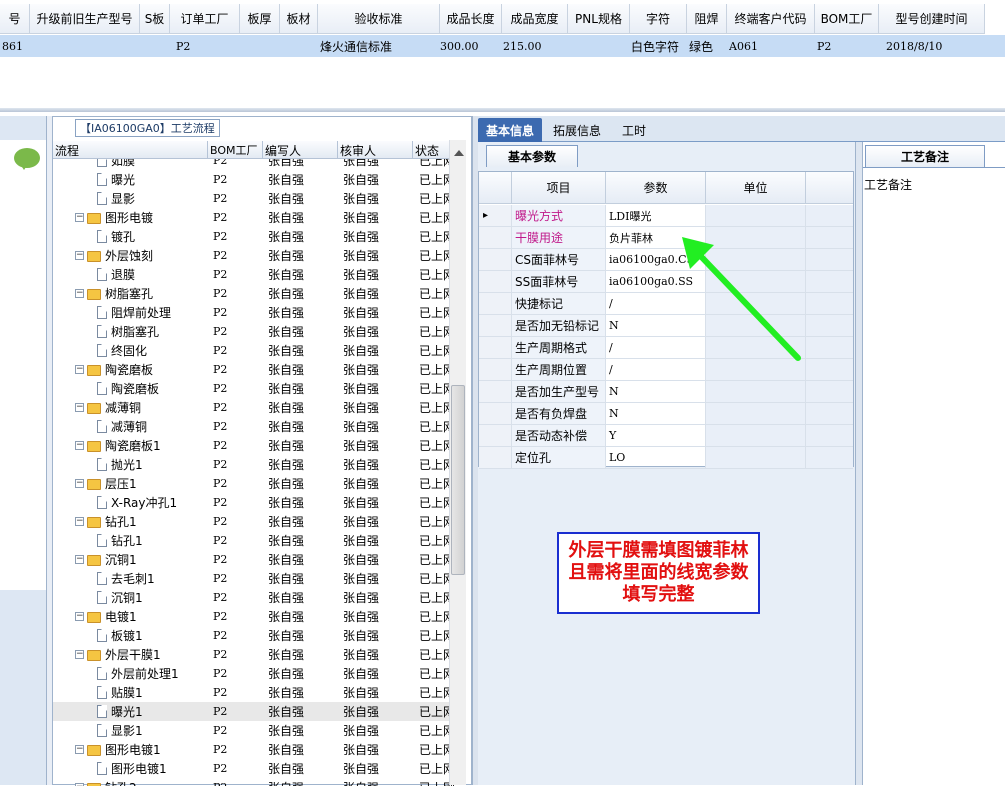 This screenshot has height=786, width=1005. What do you see at coordinates (375, 150) in the screenshot?
I see `header-reviewer: 核审人` at bounding box center [375, 150].